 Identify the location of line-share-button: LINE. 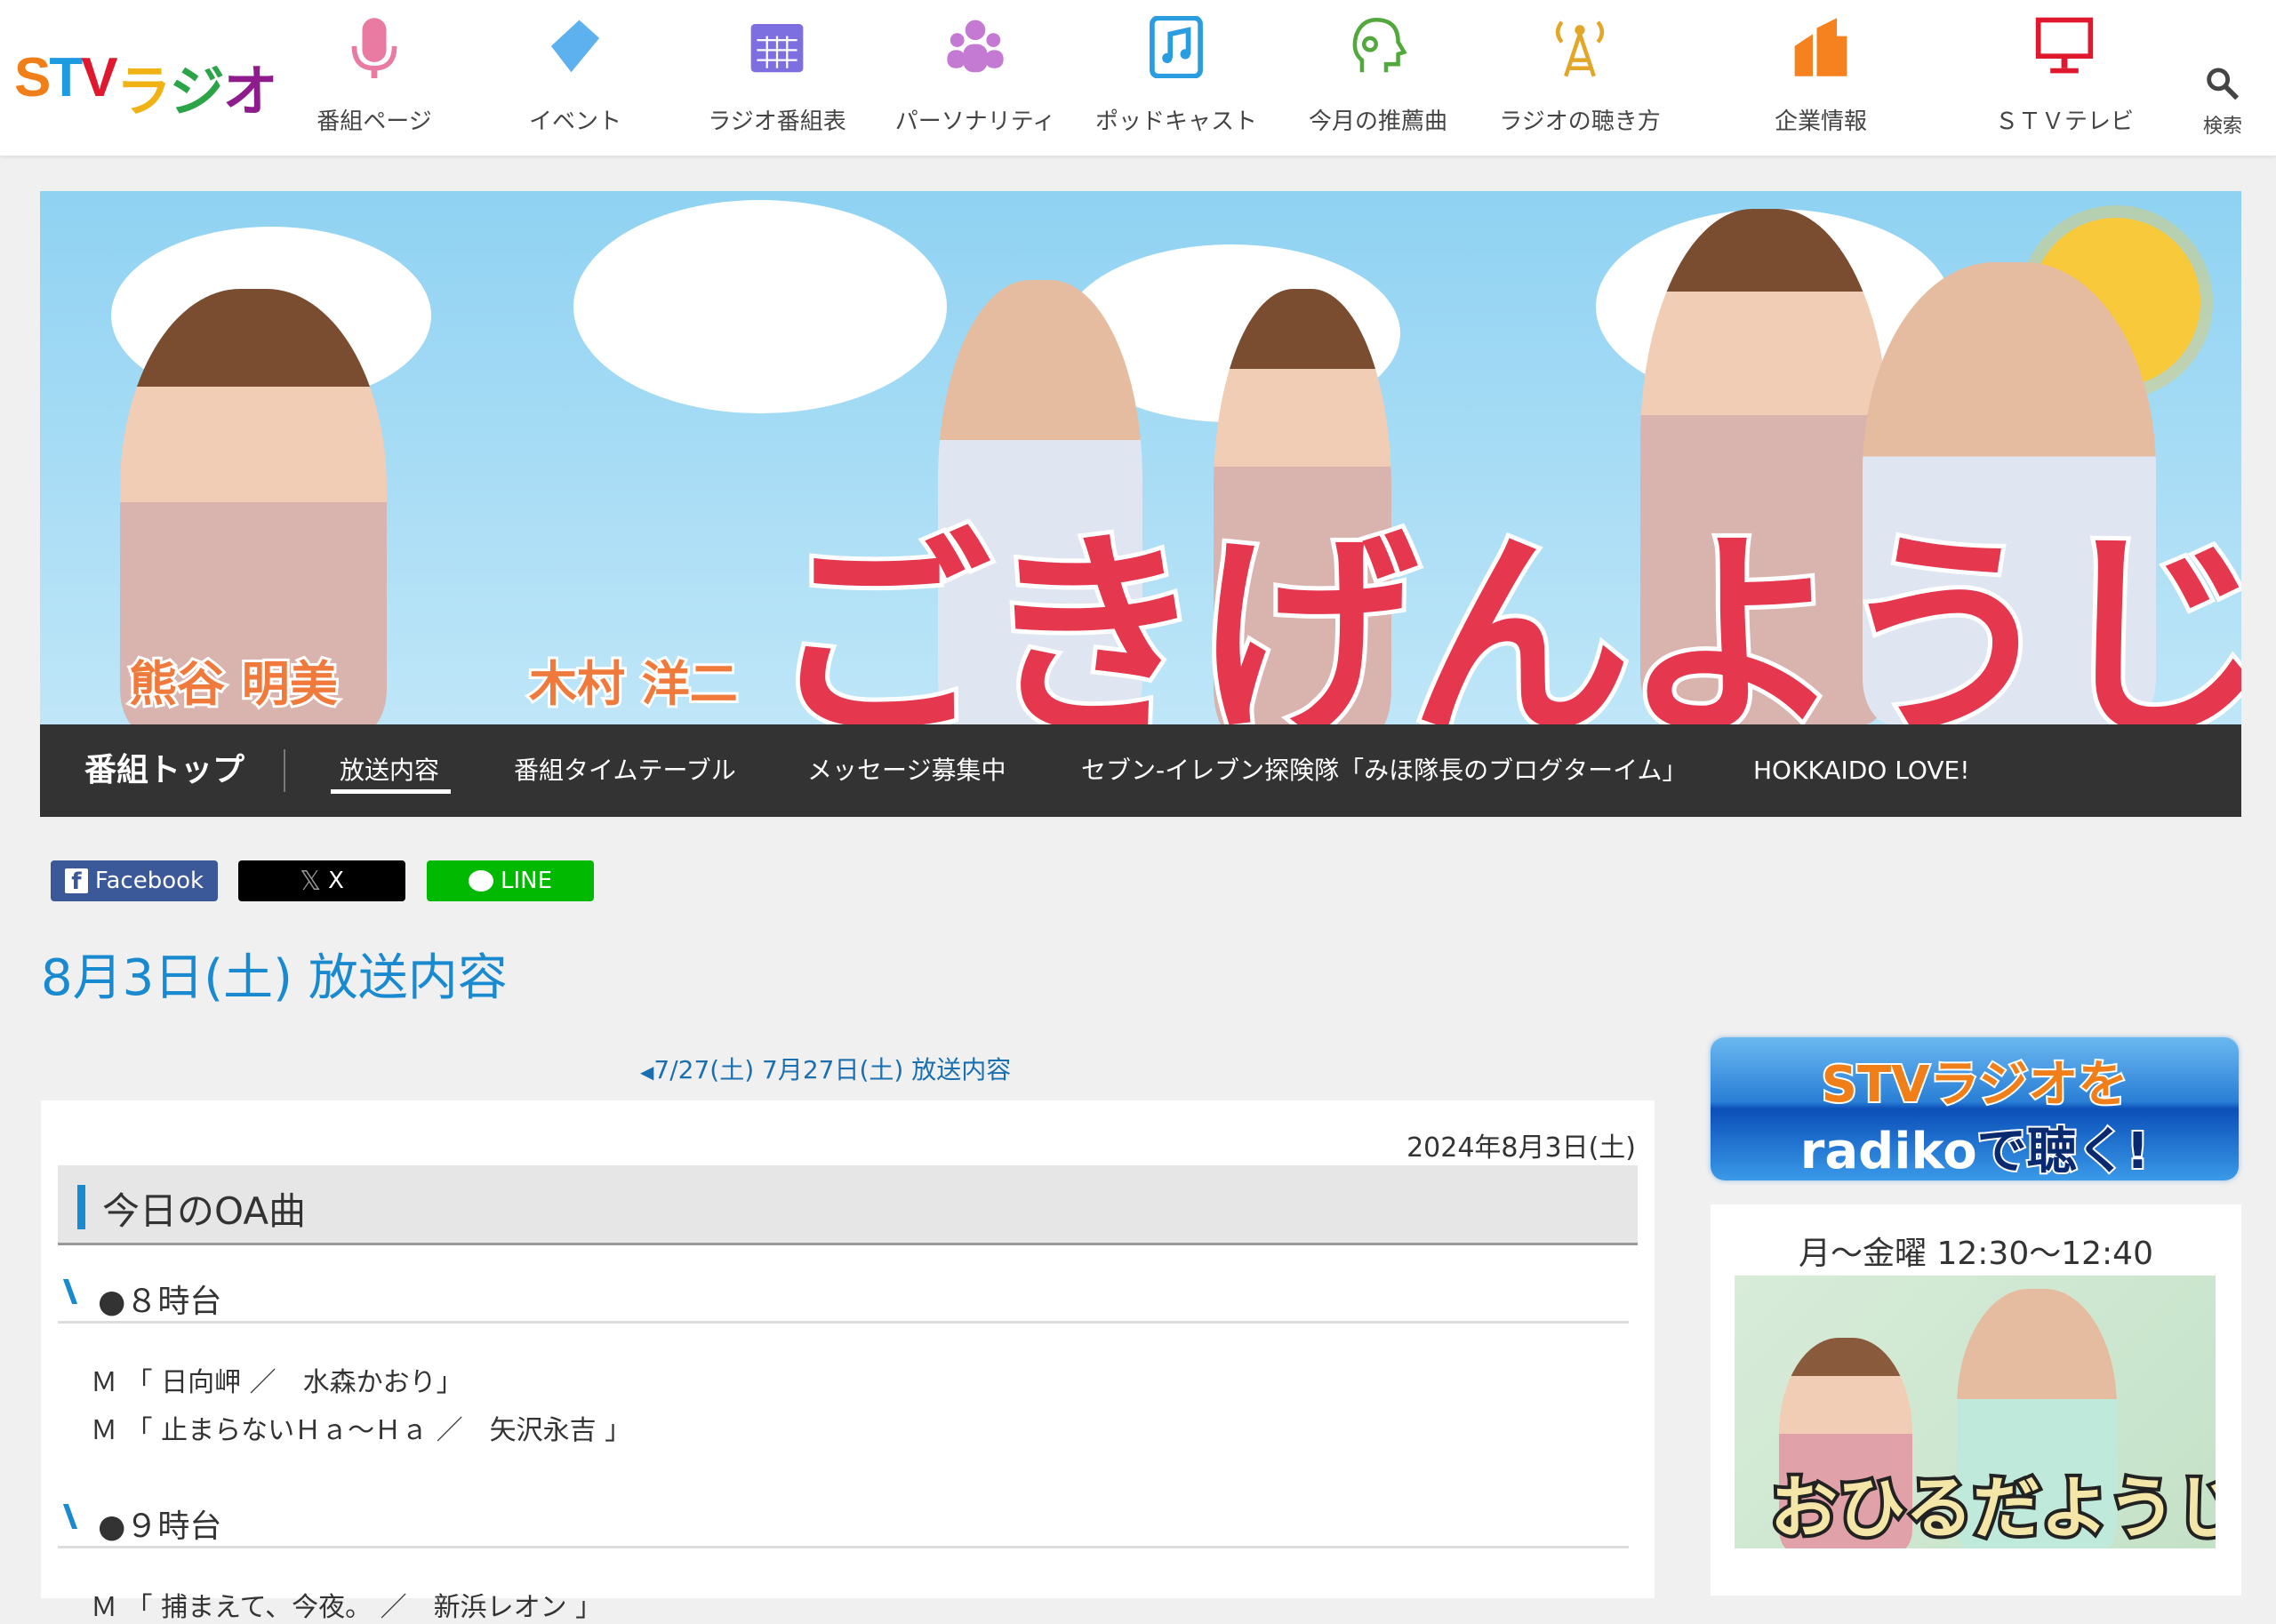
(510, 880).